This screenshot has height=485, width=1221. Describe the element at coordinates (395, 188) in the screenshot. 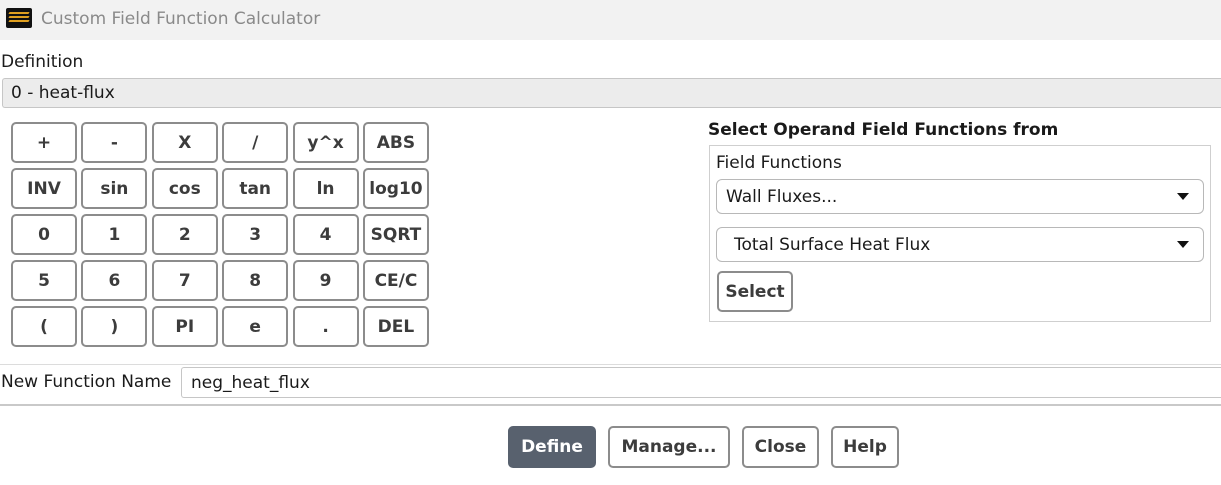

I see `key-log10: log10` at that location.